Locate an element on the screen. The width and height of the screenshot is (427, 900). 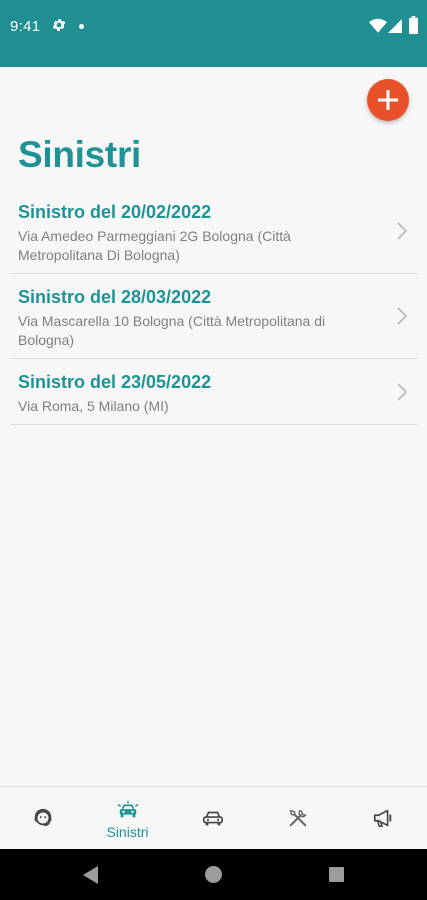
tab-news is located at coordinates (382, 818).